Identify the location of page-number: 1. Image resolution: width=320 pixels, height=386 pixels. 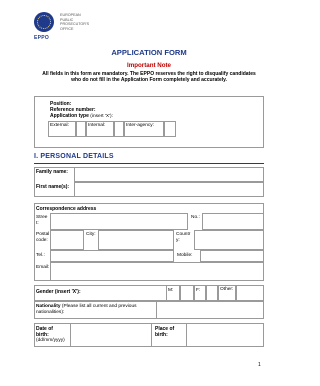
(259, 365).